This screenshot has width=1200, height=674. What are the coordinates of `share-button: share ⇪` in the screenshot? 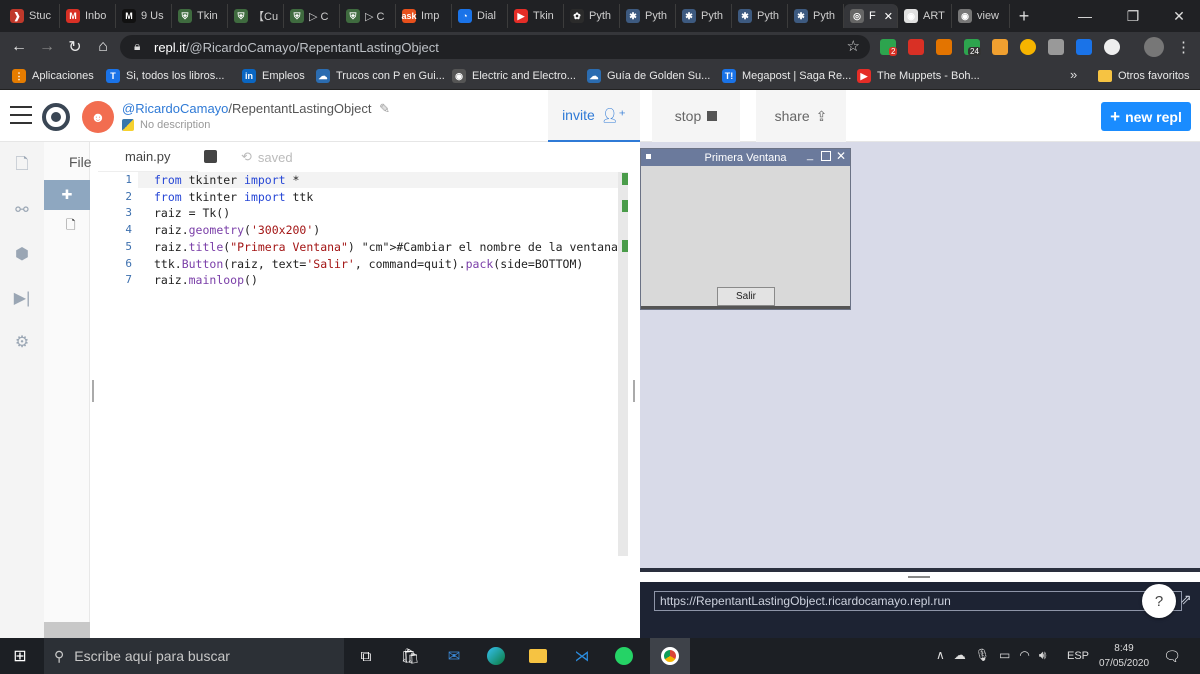 It's located at (801, 116).